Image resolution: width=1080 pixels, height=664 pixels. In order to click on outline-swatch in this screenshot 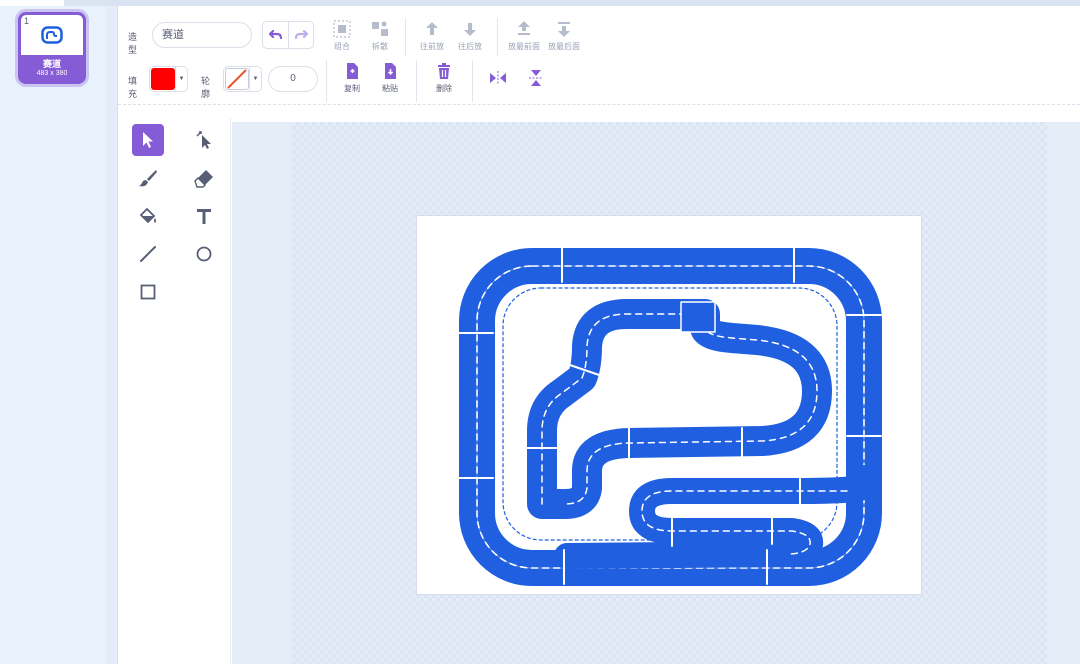, I will do `click(237, 79)`.